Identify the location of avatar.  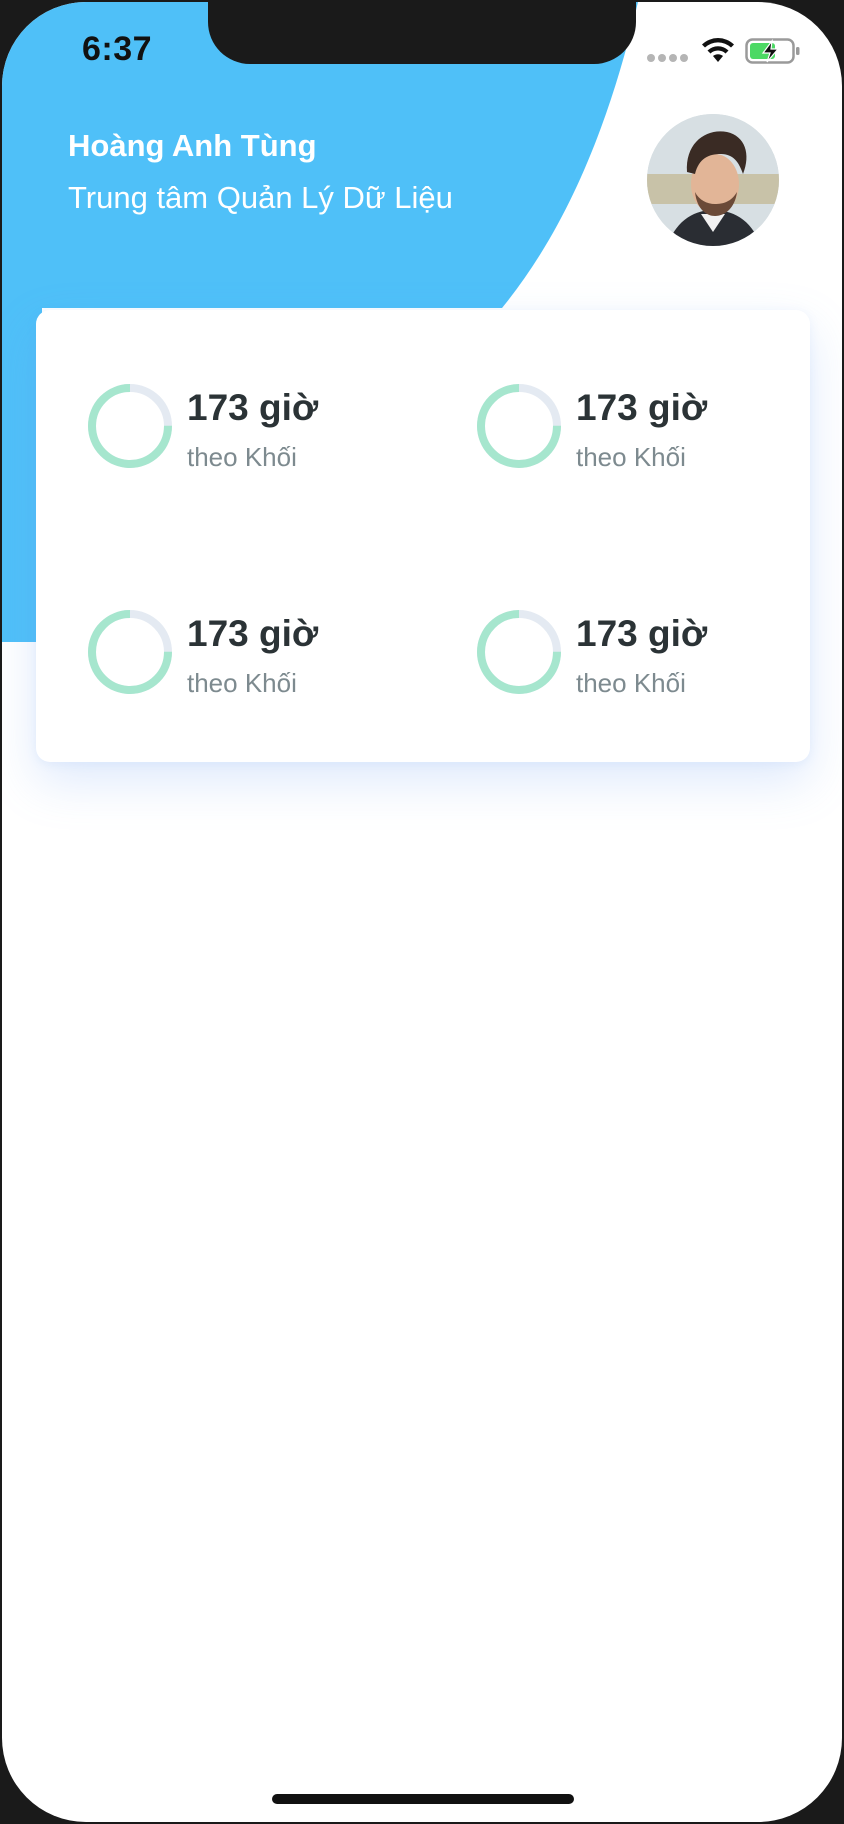
(713, 180).